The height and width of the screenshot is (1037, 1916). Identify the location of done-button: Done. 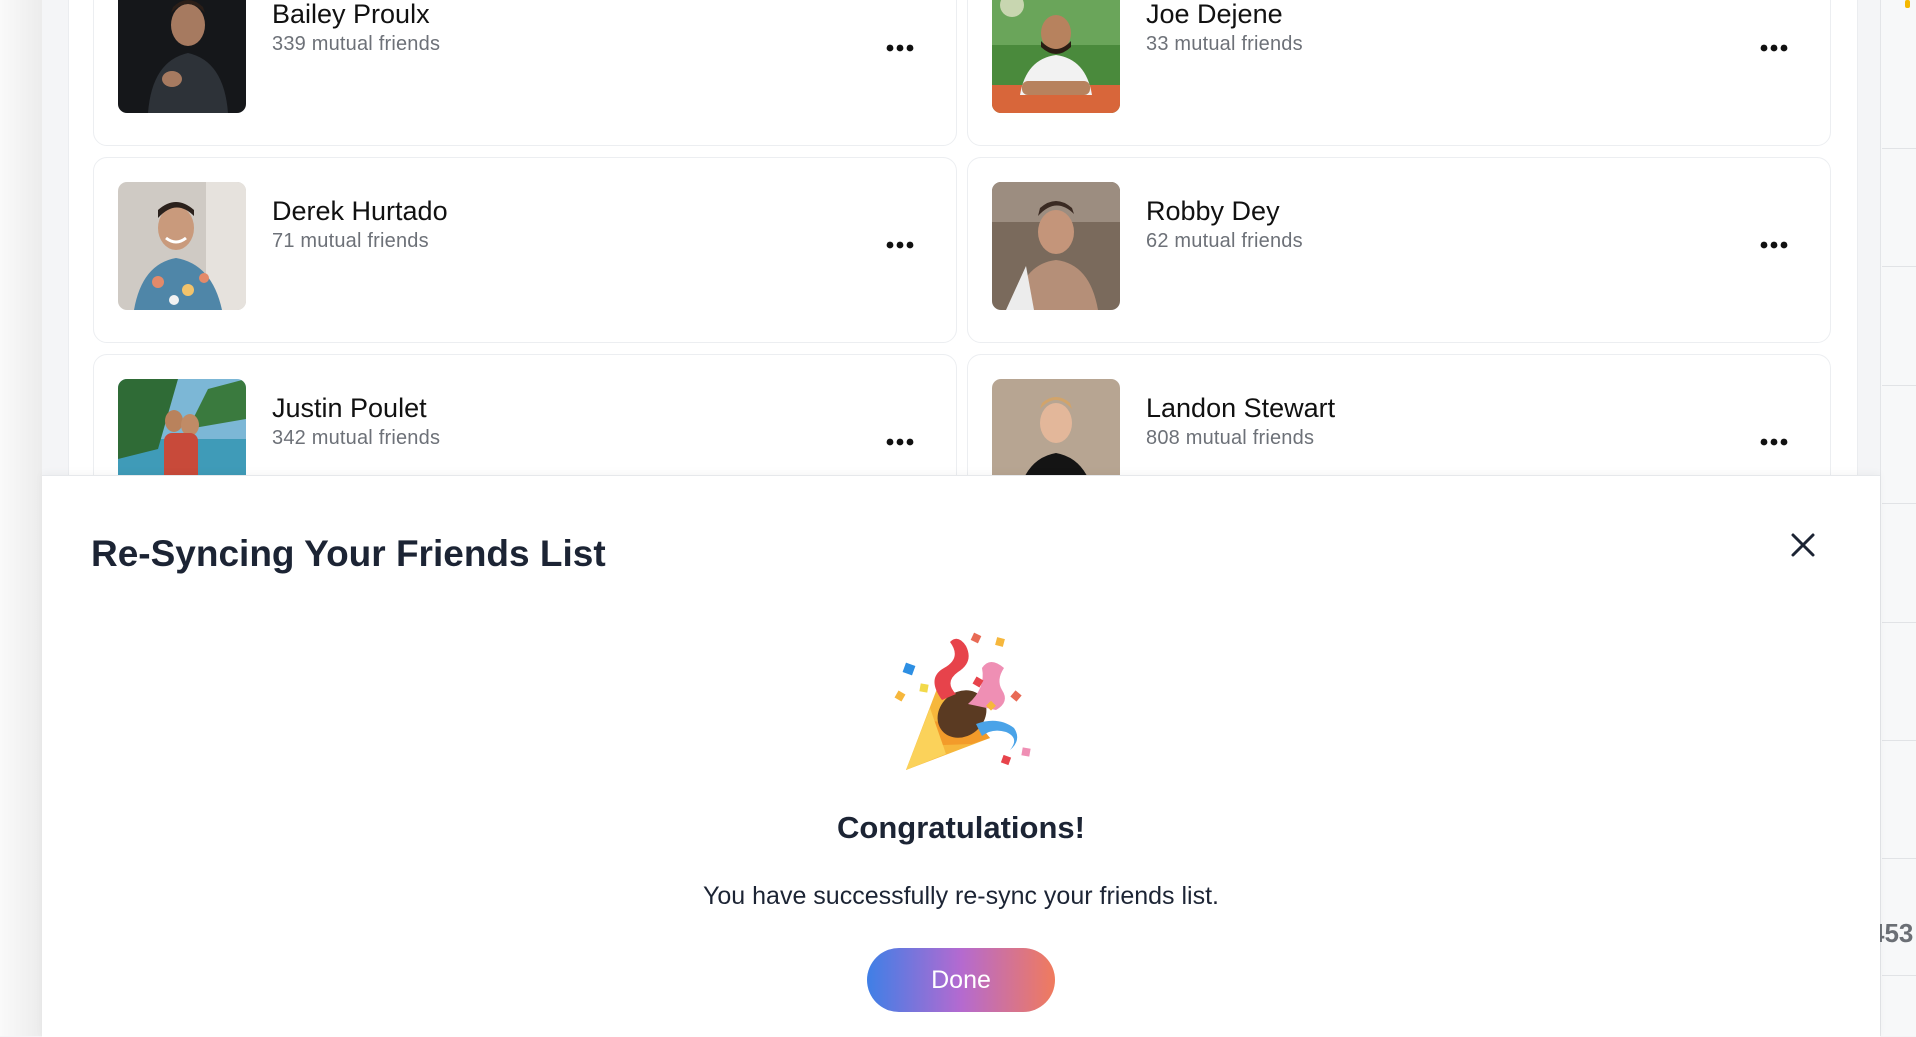
(961, 980).